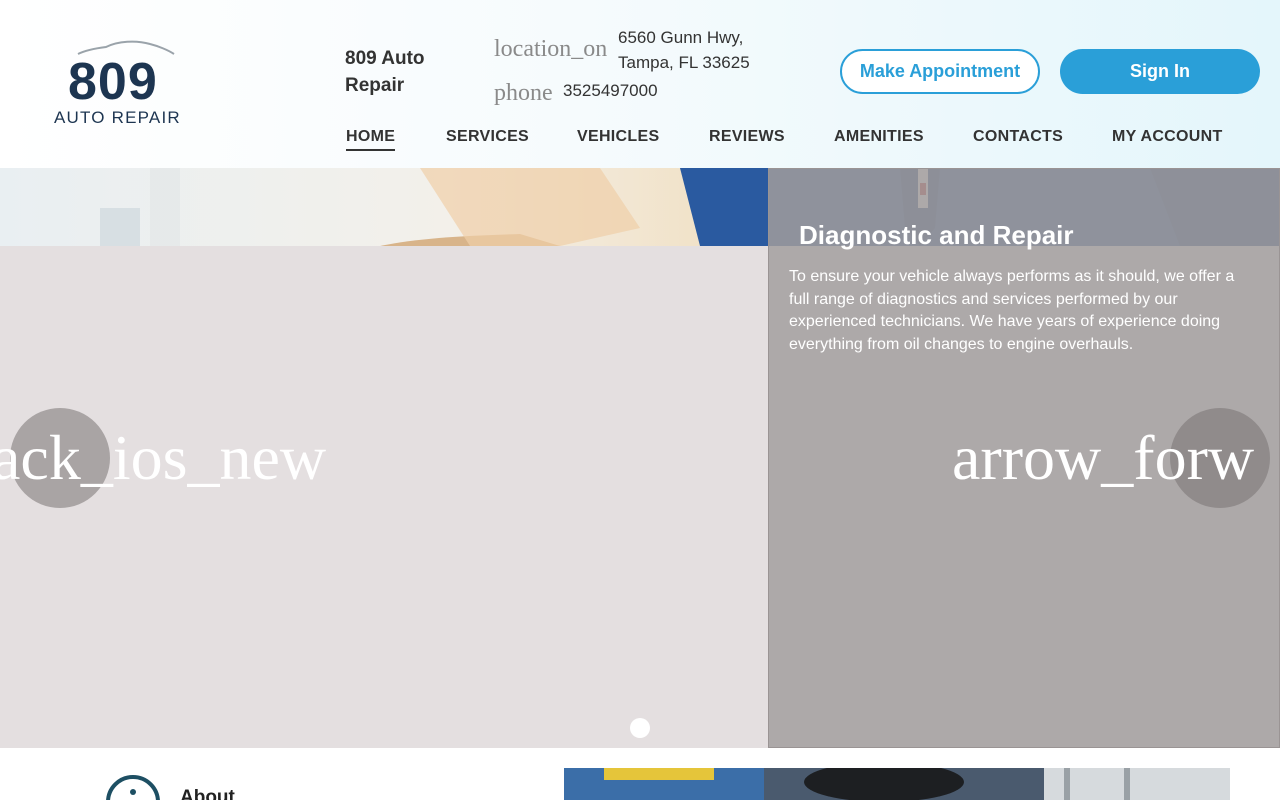 The width and height of the screenshot is (1280, 800). Describe the element at coordinates (117, 117) in the screenshot. I see `logo-subtitle: AUTO REPAIR` at that location.